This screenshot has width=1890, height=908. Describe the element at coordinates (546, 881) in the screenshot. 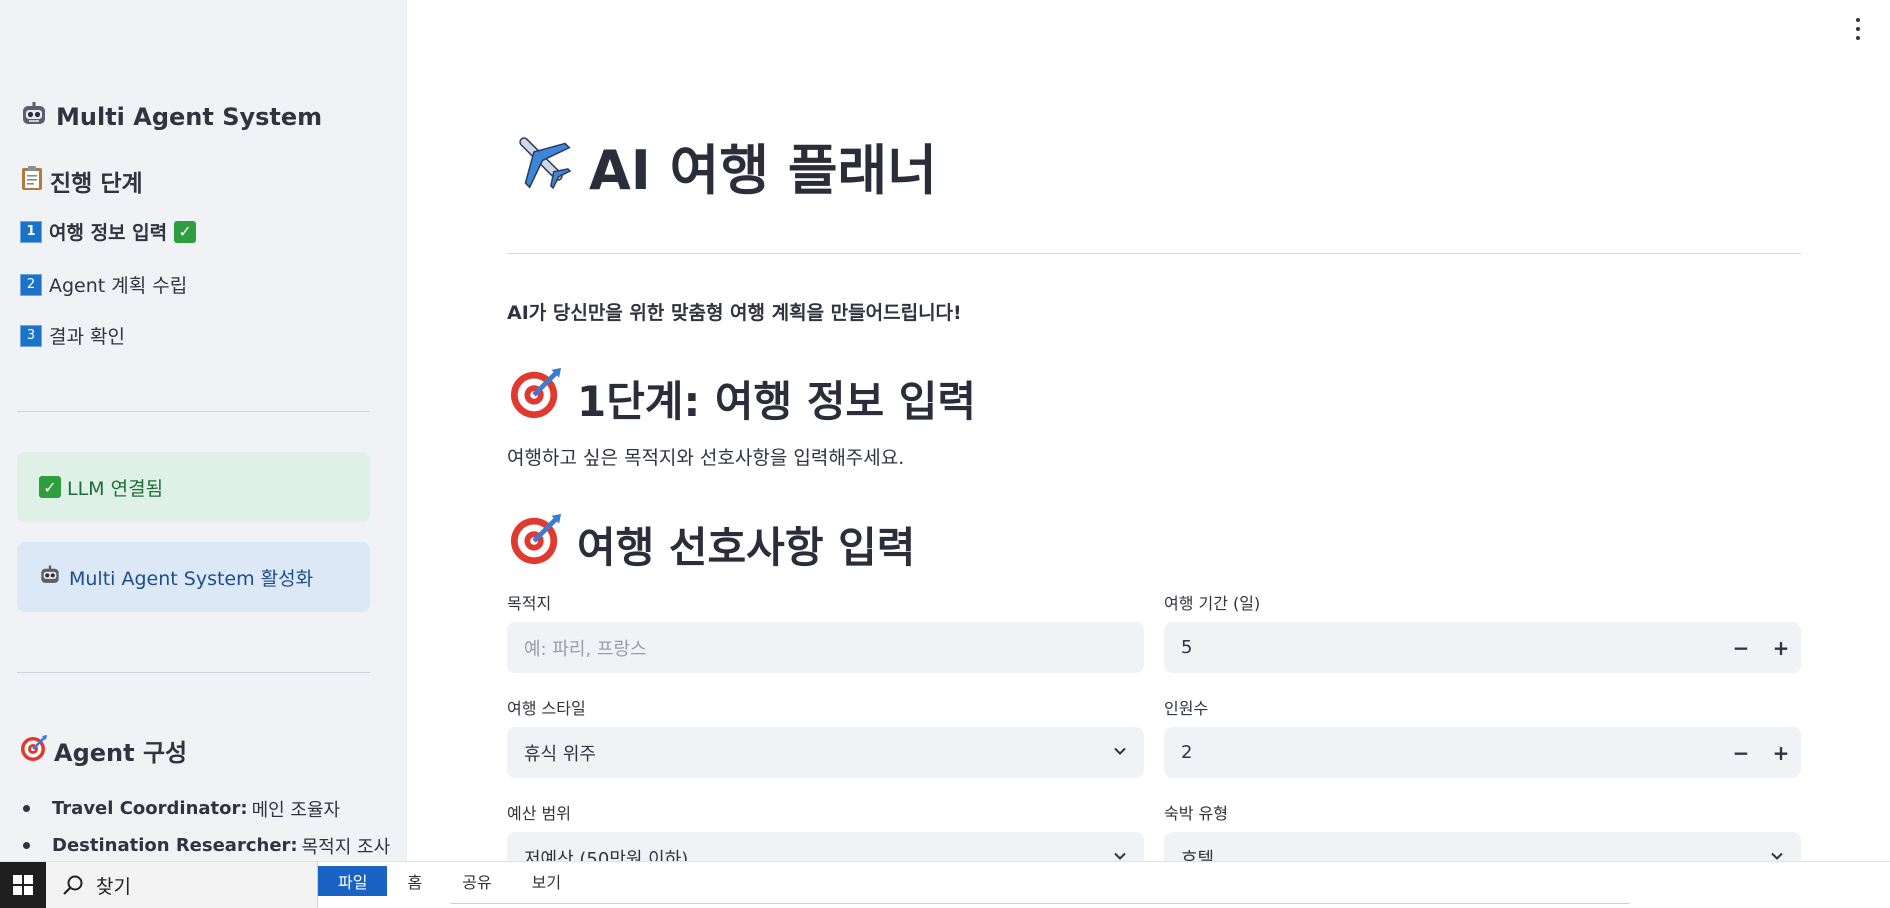

I see `ribbon-tab-view: 보기` at that location.